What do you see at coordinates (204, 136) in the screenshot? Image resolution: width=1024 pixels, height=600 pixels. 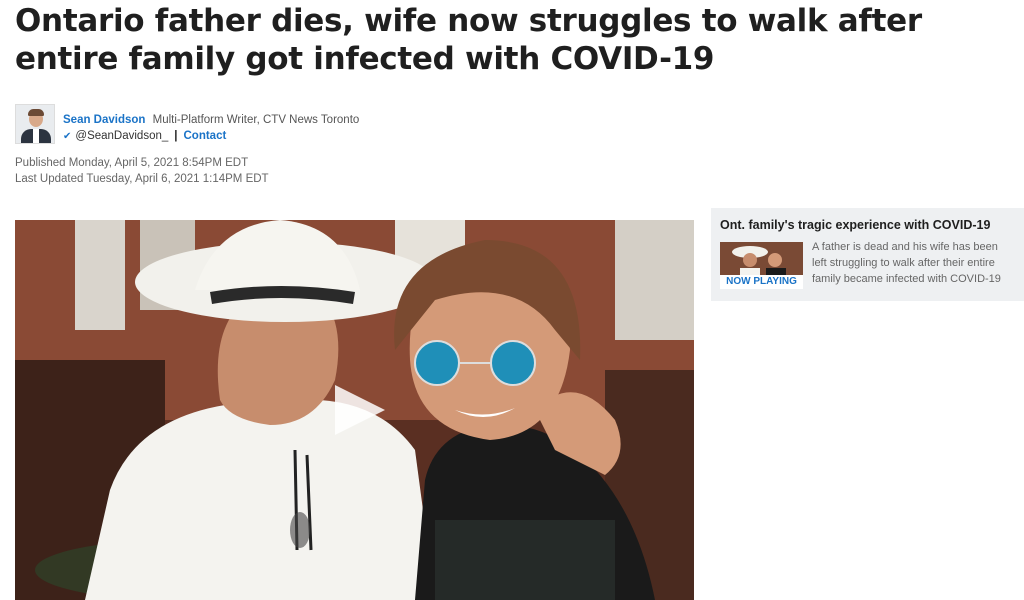 I see `contact-link: Contact` at bounding box center [204, 136].